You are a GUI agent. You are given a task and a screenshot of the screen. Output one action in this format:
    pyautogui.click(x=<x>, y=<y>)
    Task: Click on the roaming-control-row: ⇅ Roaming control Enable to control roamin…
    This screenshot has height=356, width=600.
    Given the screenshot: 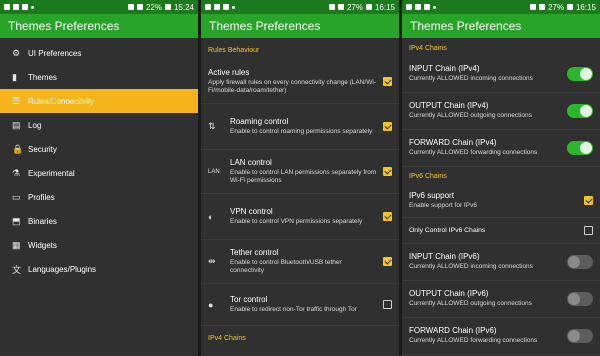 What is the action you would take?
    pyautogui.click(x=300, y=127)
    